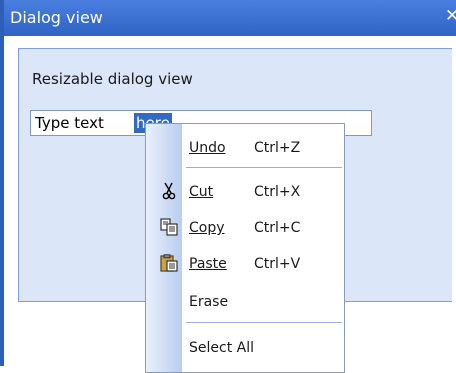 The width and height of the screenshot is (456, 373). I want to click on close-icon: ✕, so click(450, 16).